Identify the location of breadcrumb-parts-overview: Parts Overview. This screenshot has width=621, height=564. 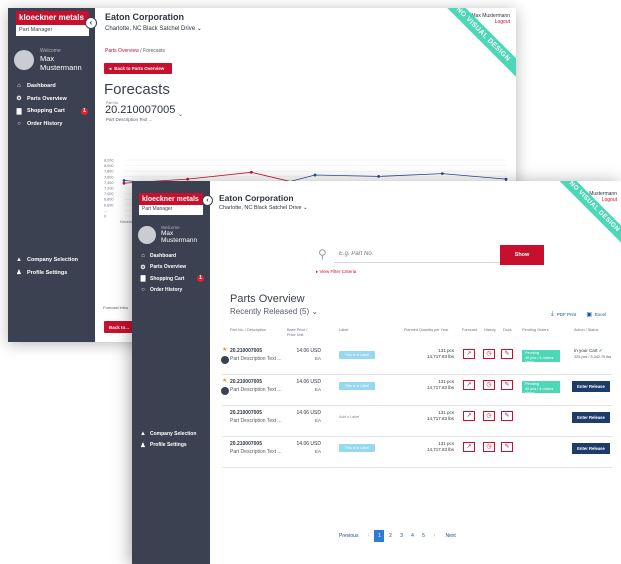
(122, 51).